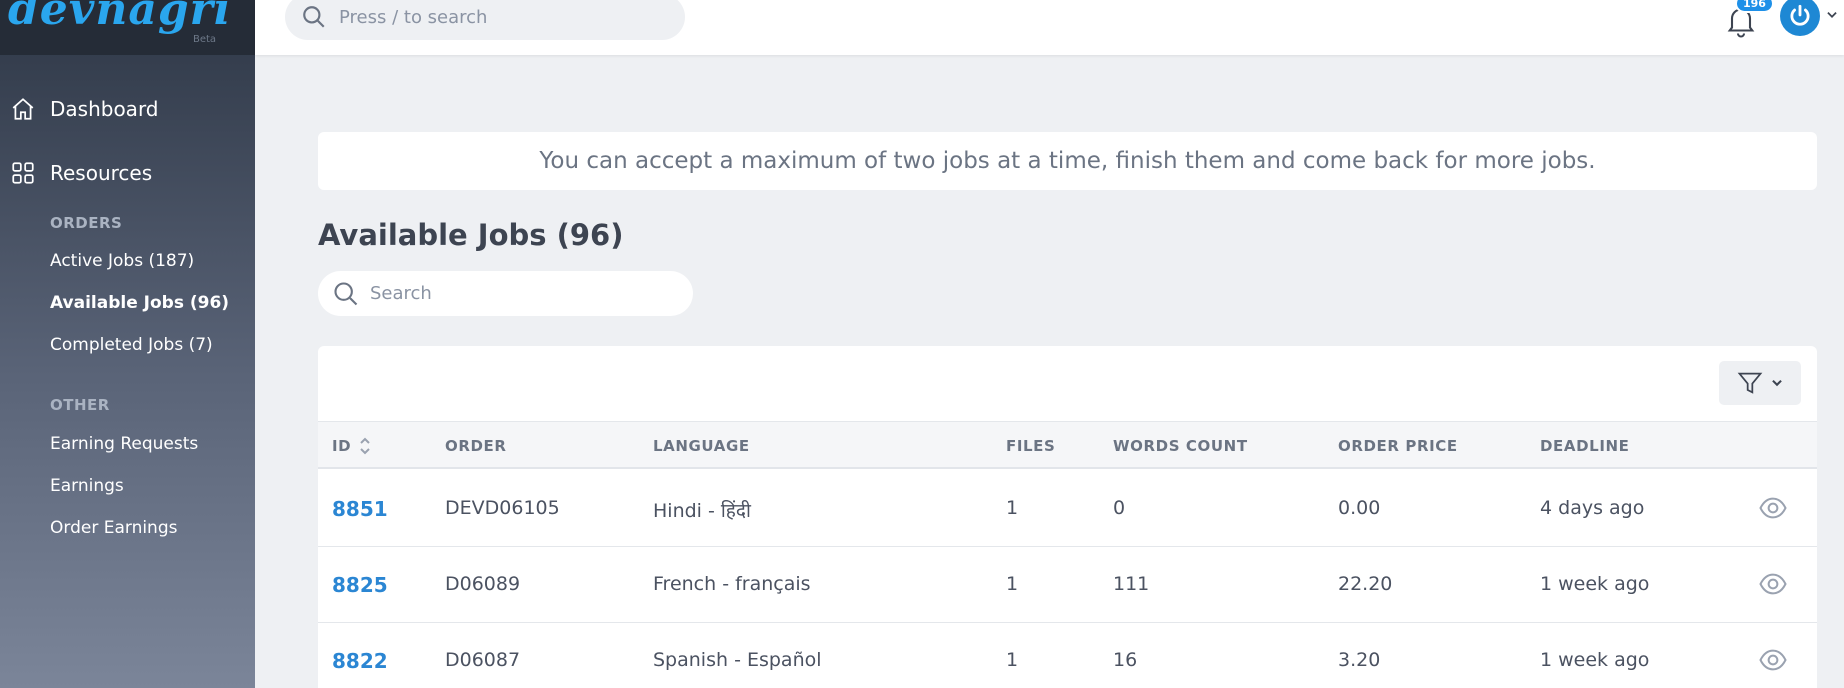 The width and height of the screenshot is (1844, 688). What do you see at coordinates (360, 585) in the screenshot?
I see `job-id-link: 8825` at bounding box center [360, 585].